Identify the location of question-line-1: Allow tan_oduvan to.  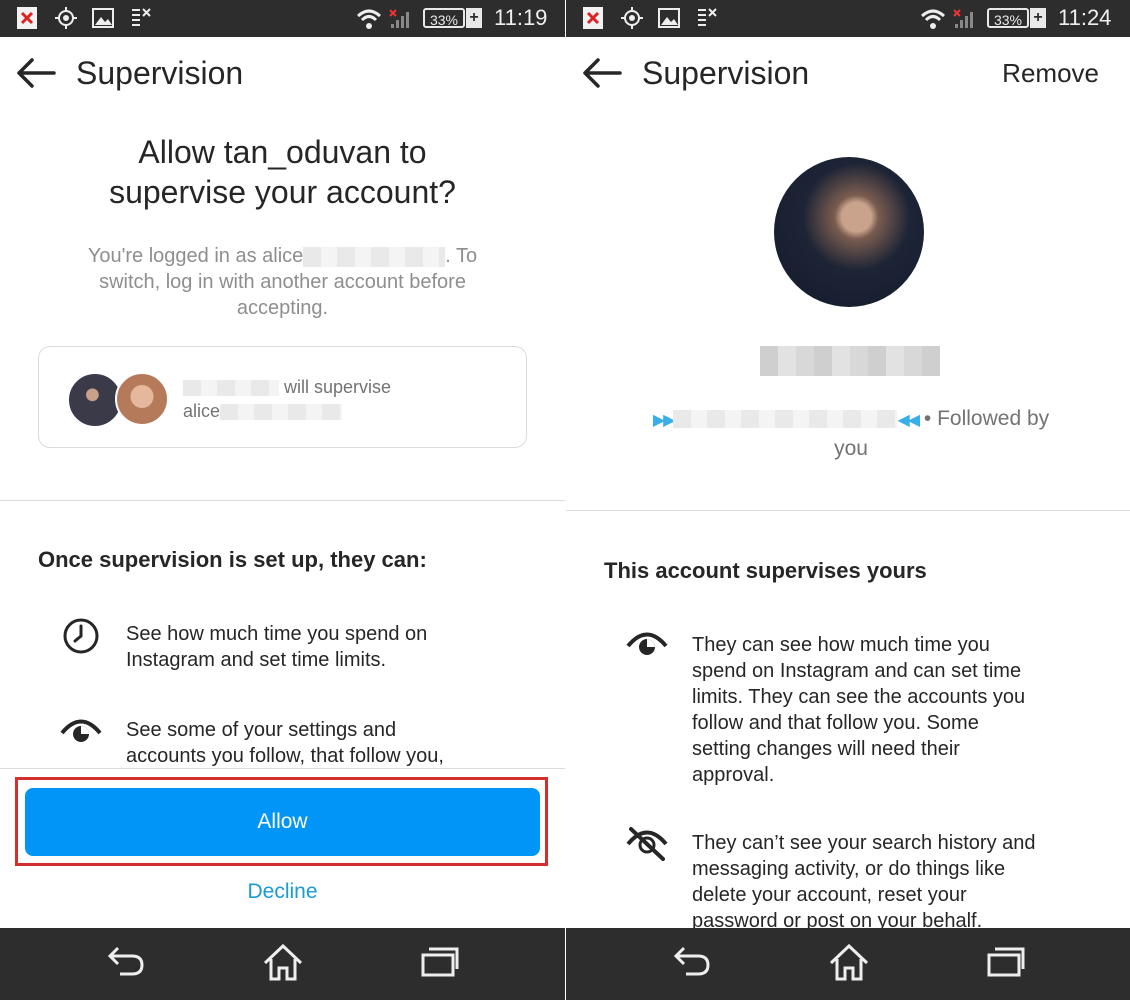
(282, 152).